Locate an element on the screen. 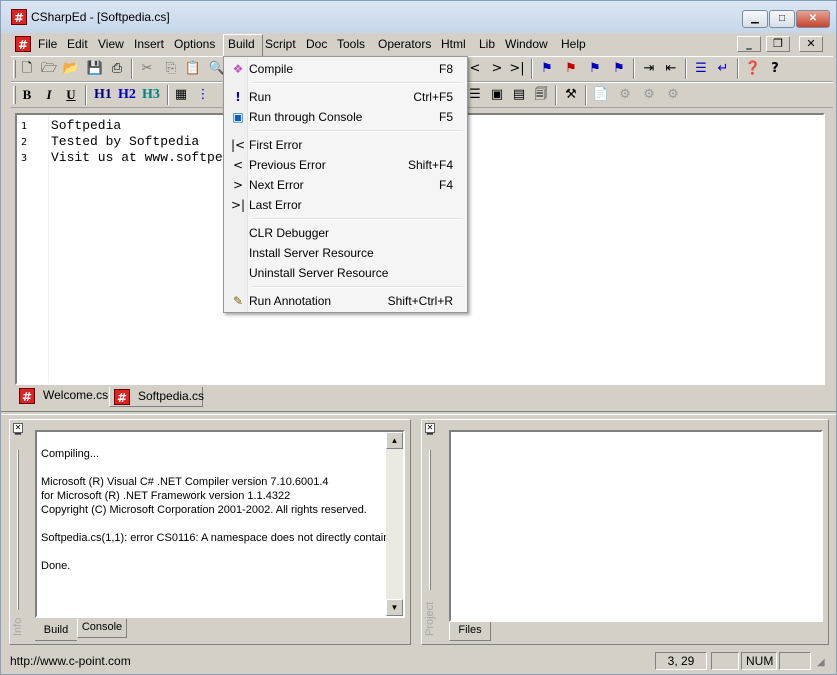  toolbar-separator is located at coordinates (686, 69).